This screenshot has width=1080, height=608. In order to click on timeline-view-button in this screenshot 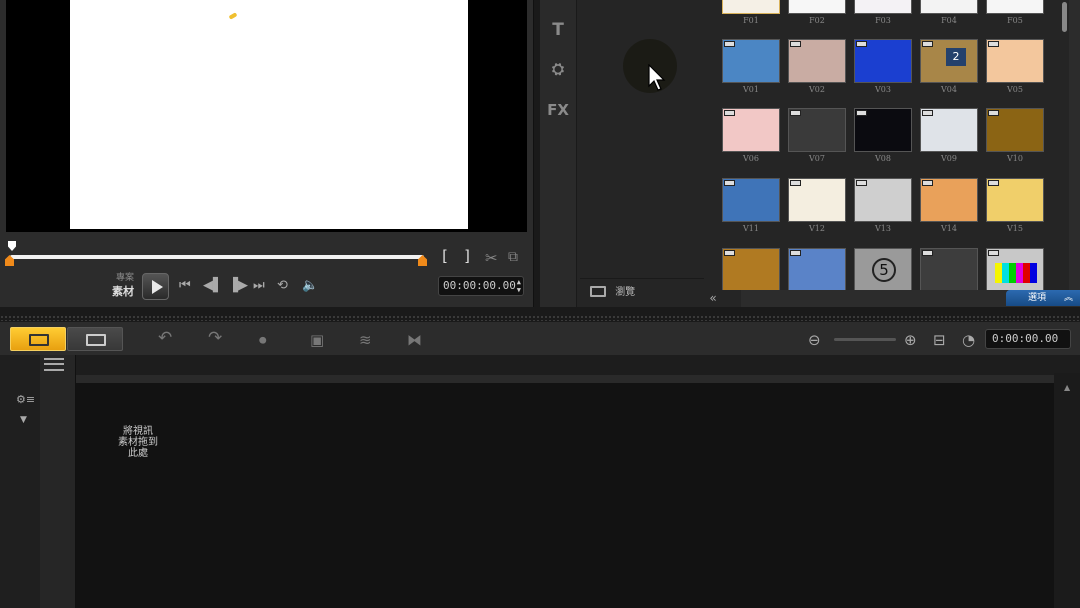, I will do `click(95, 339)`.